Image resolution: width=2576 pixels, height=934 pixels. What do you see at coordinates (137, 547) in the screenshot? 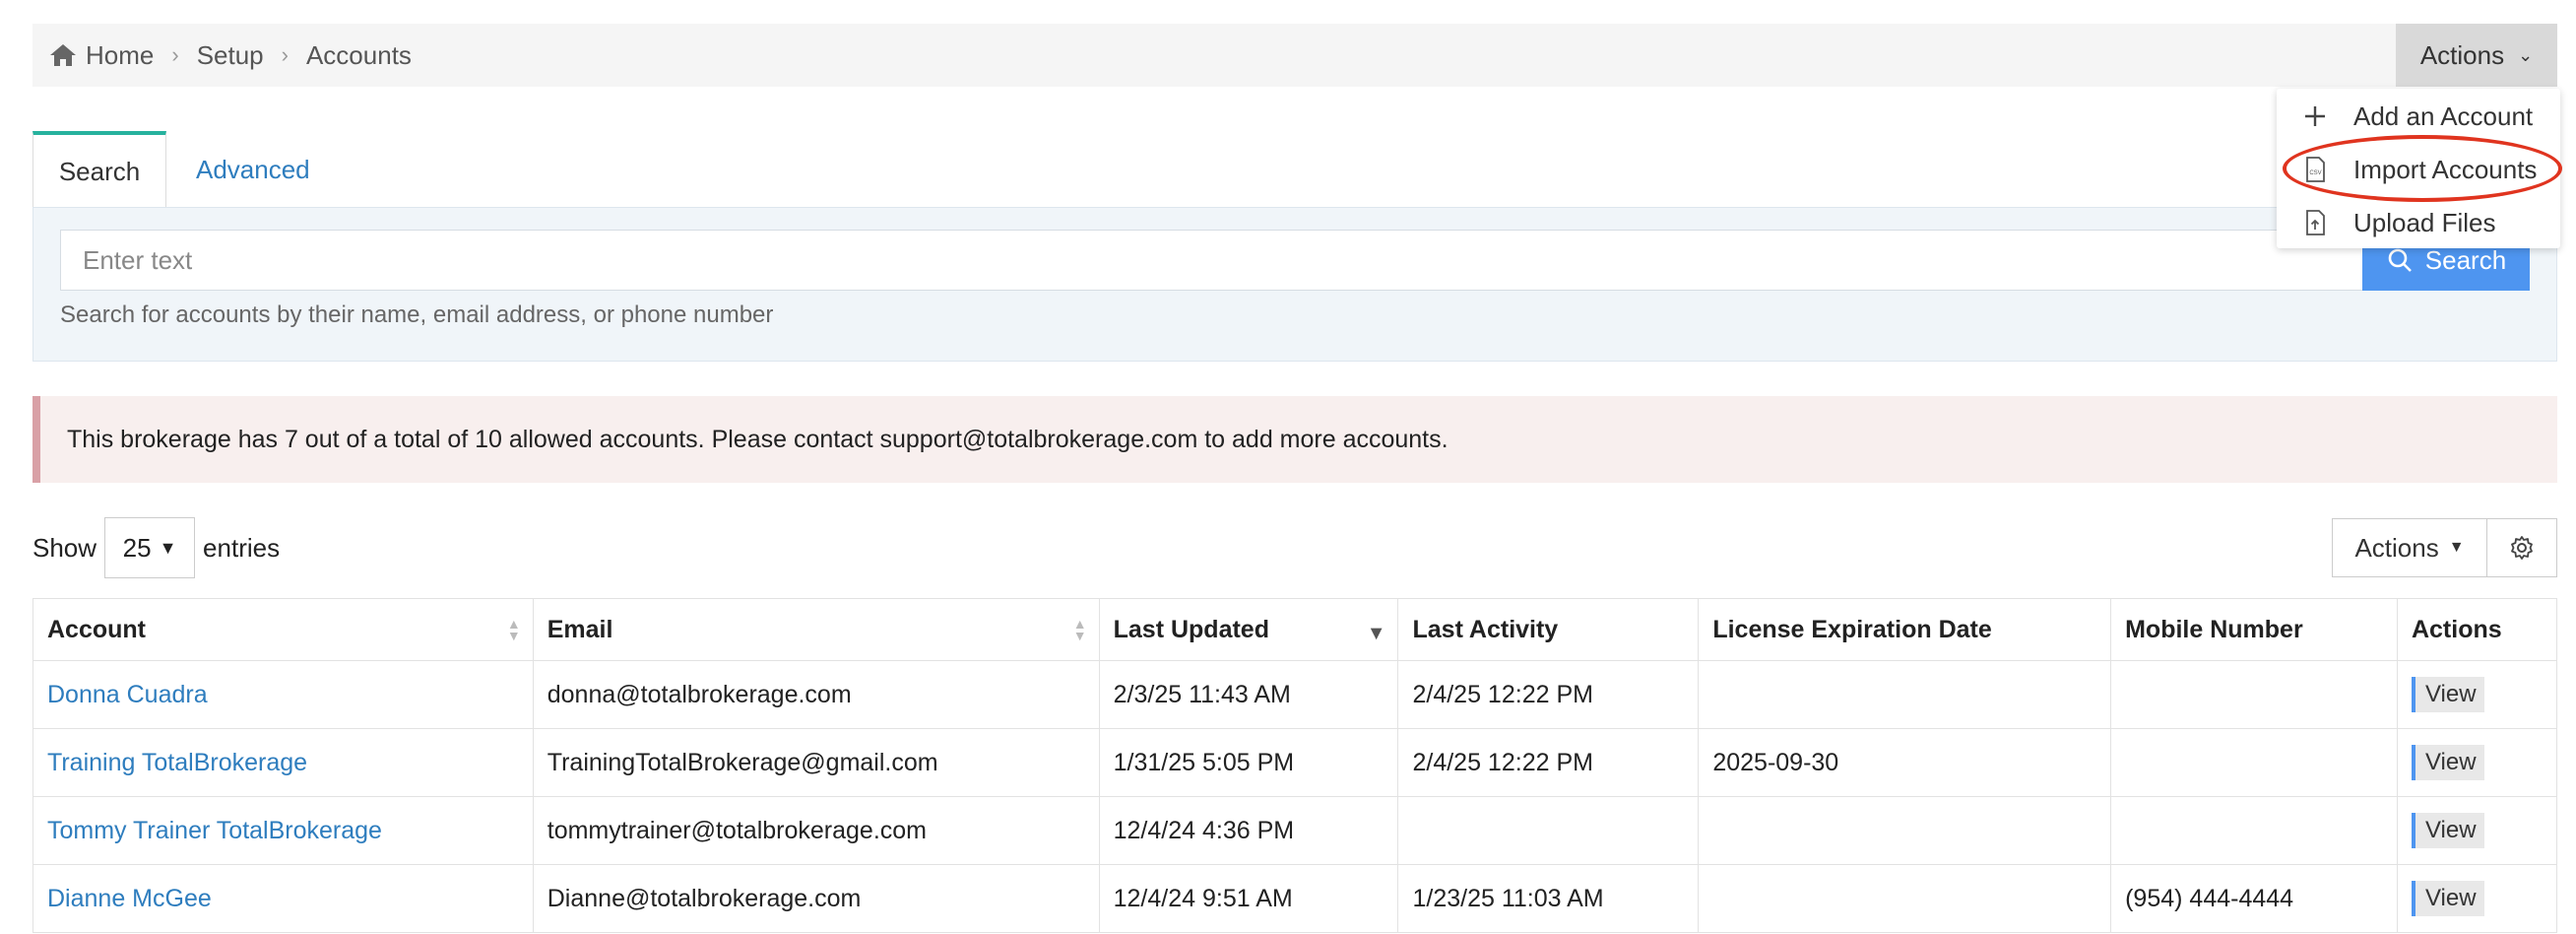
I see `entries-value: 25` at bounding box center [137, 547].